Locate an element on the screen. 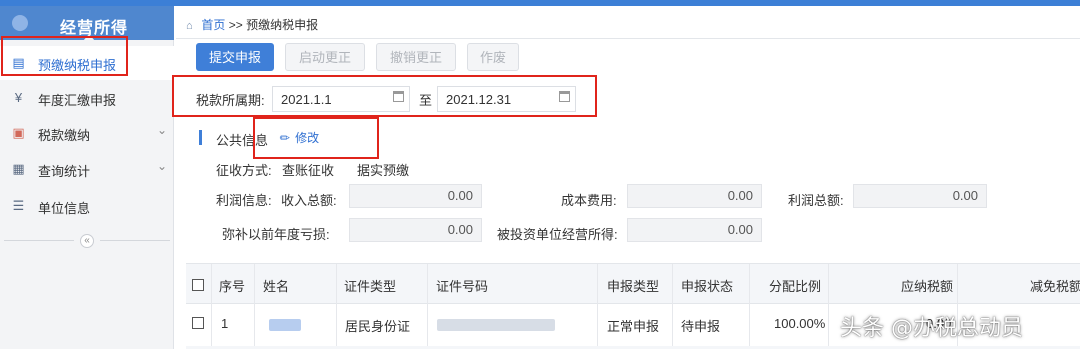  home-icon: ⌂ is located at coordinates (189, 26).